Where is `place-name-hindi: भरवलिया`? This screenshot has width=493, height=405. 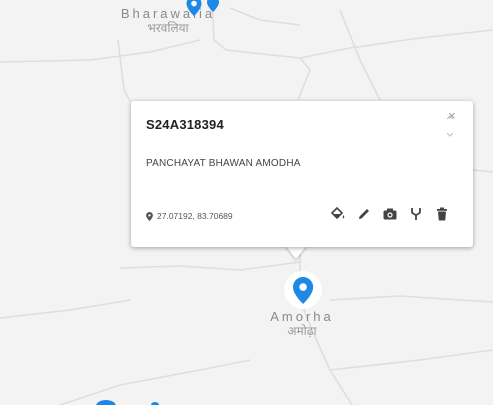
place-name-hindi: भरवलिया is located at coordinates (168, 28).